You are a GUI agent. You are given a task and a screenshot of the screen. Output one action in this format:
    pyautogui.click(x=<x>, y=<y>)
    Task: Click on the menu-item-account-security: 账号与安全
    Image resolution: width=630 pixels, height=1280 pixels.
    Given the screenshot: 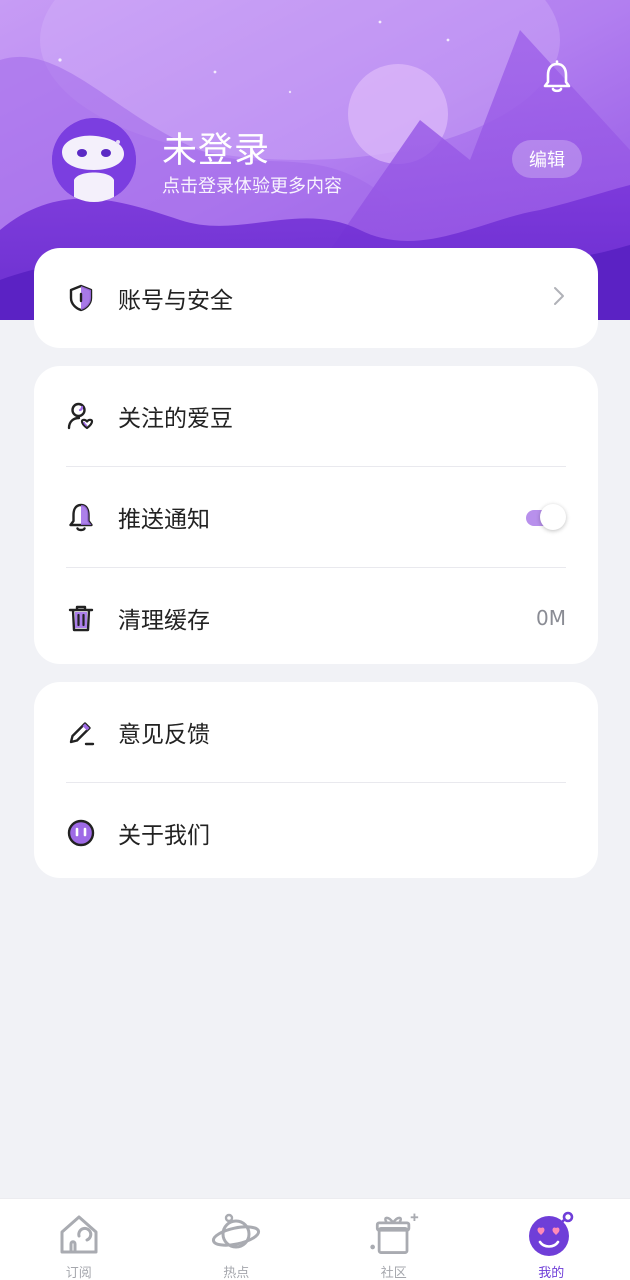 What is the action you would take?
    pyautogui.click(x=316, y=298)
    